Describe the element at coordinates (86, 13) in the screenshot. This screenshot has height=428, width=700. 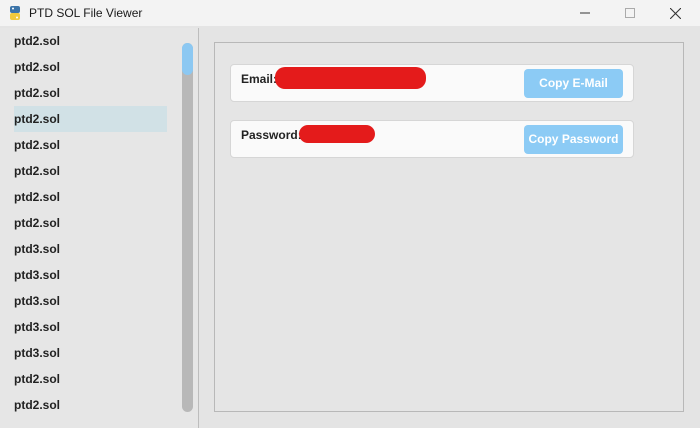
I see `window-title: PTD SOL File Viewer` at that location.